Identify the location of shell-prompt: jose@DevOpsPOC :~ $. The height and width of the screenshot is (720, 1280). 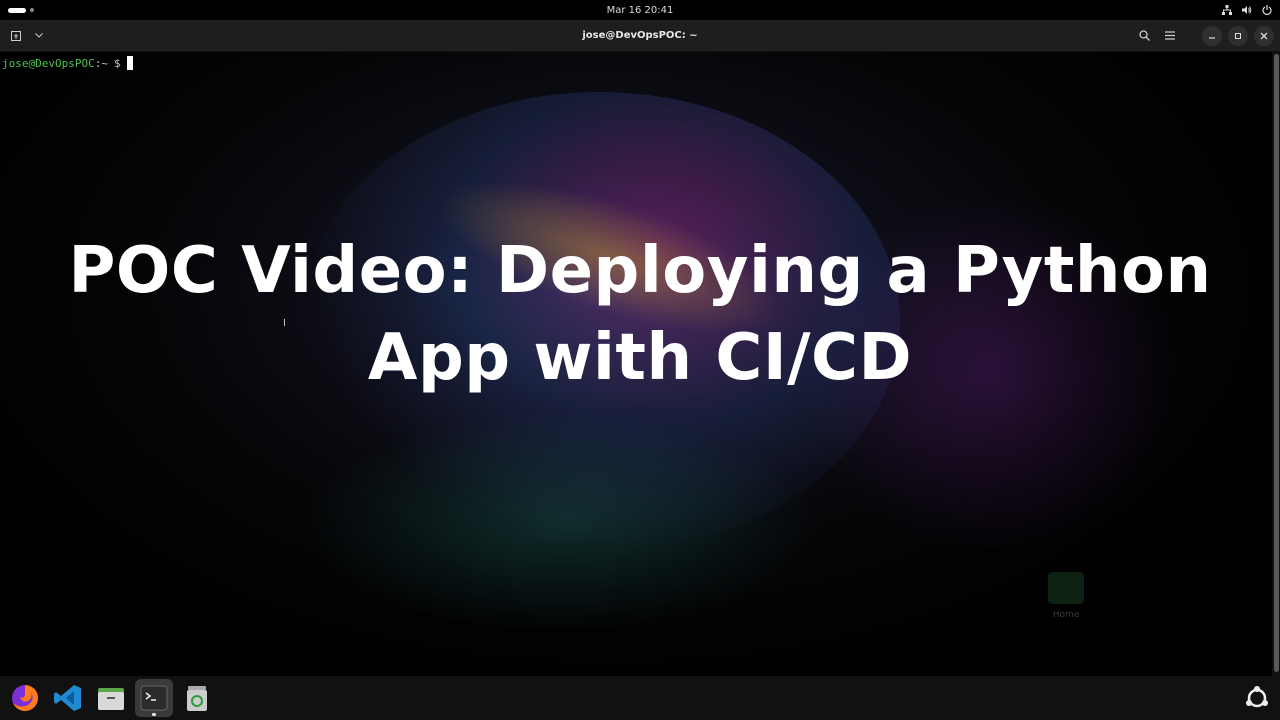
(67, 63).